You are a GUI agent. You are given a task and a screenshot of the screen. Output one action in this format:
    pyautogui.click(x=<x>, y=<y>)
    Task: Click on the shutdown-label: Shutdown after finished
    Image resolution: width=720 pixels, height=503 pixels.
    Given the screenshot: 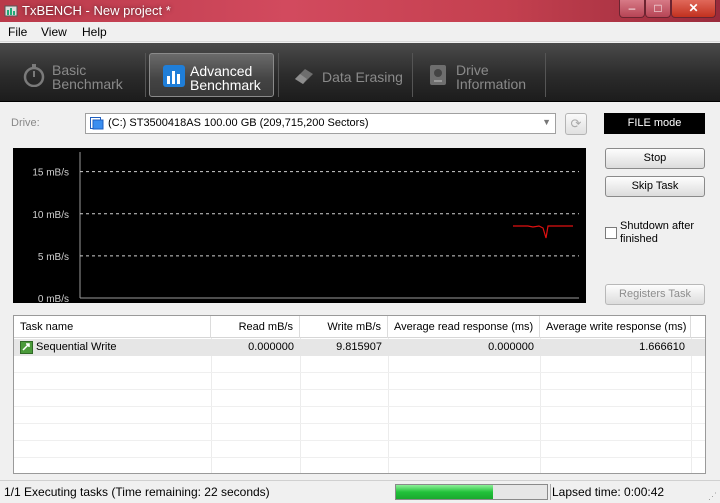 What is the action you would take?
    pyautogui.click(x=657, y=232)
    